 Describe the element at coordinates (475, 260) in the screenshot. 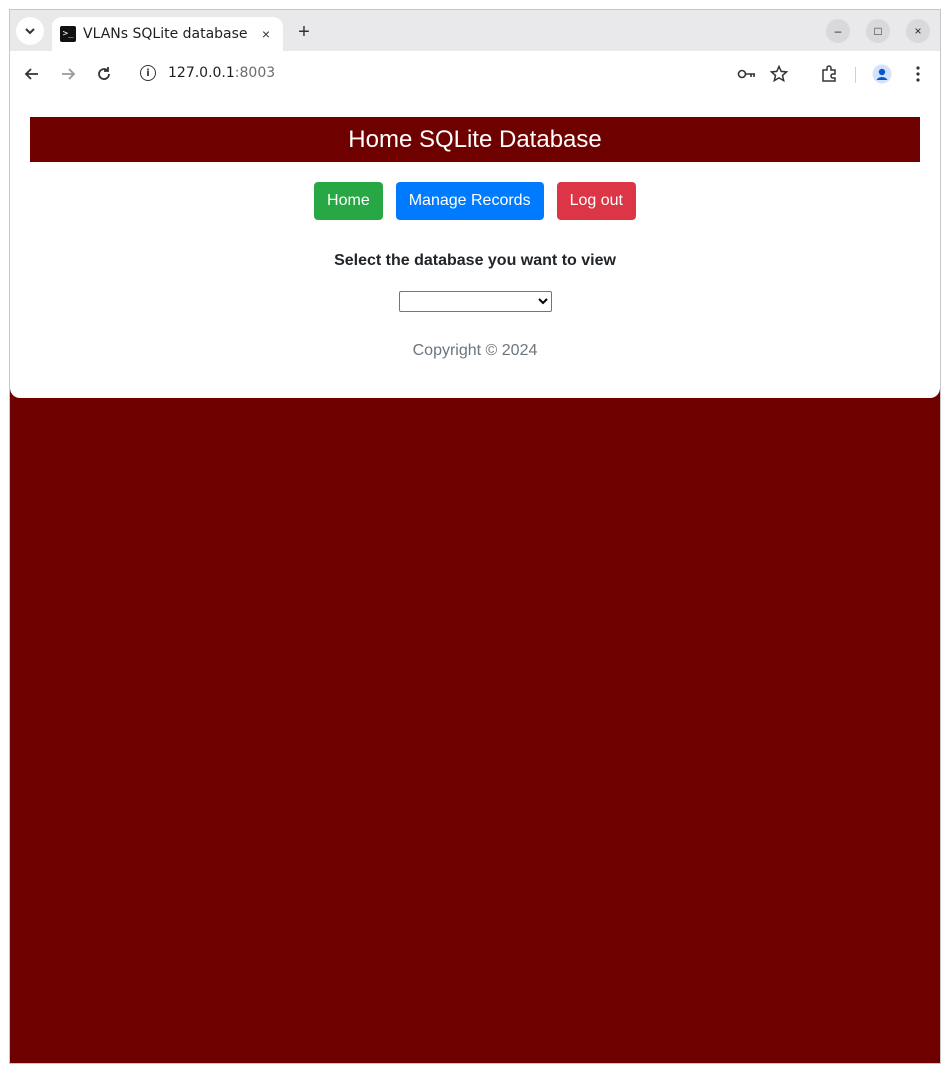

I see `select-database-label: Select the database you want to view` at that location.